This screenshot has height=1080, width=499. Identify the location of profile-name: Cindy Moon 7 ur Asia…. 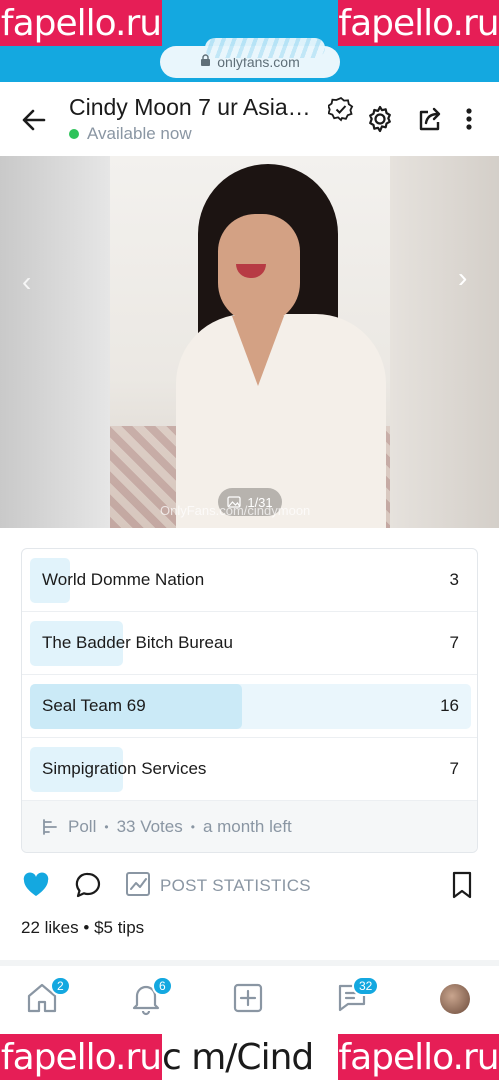
(190, 107).